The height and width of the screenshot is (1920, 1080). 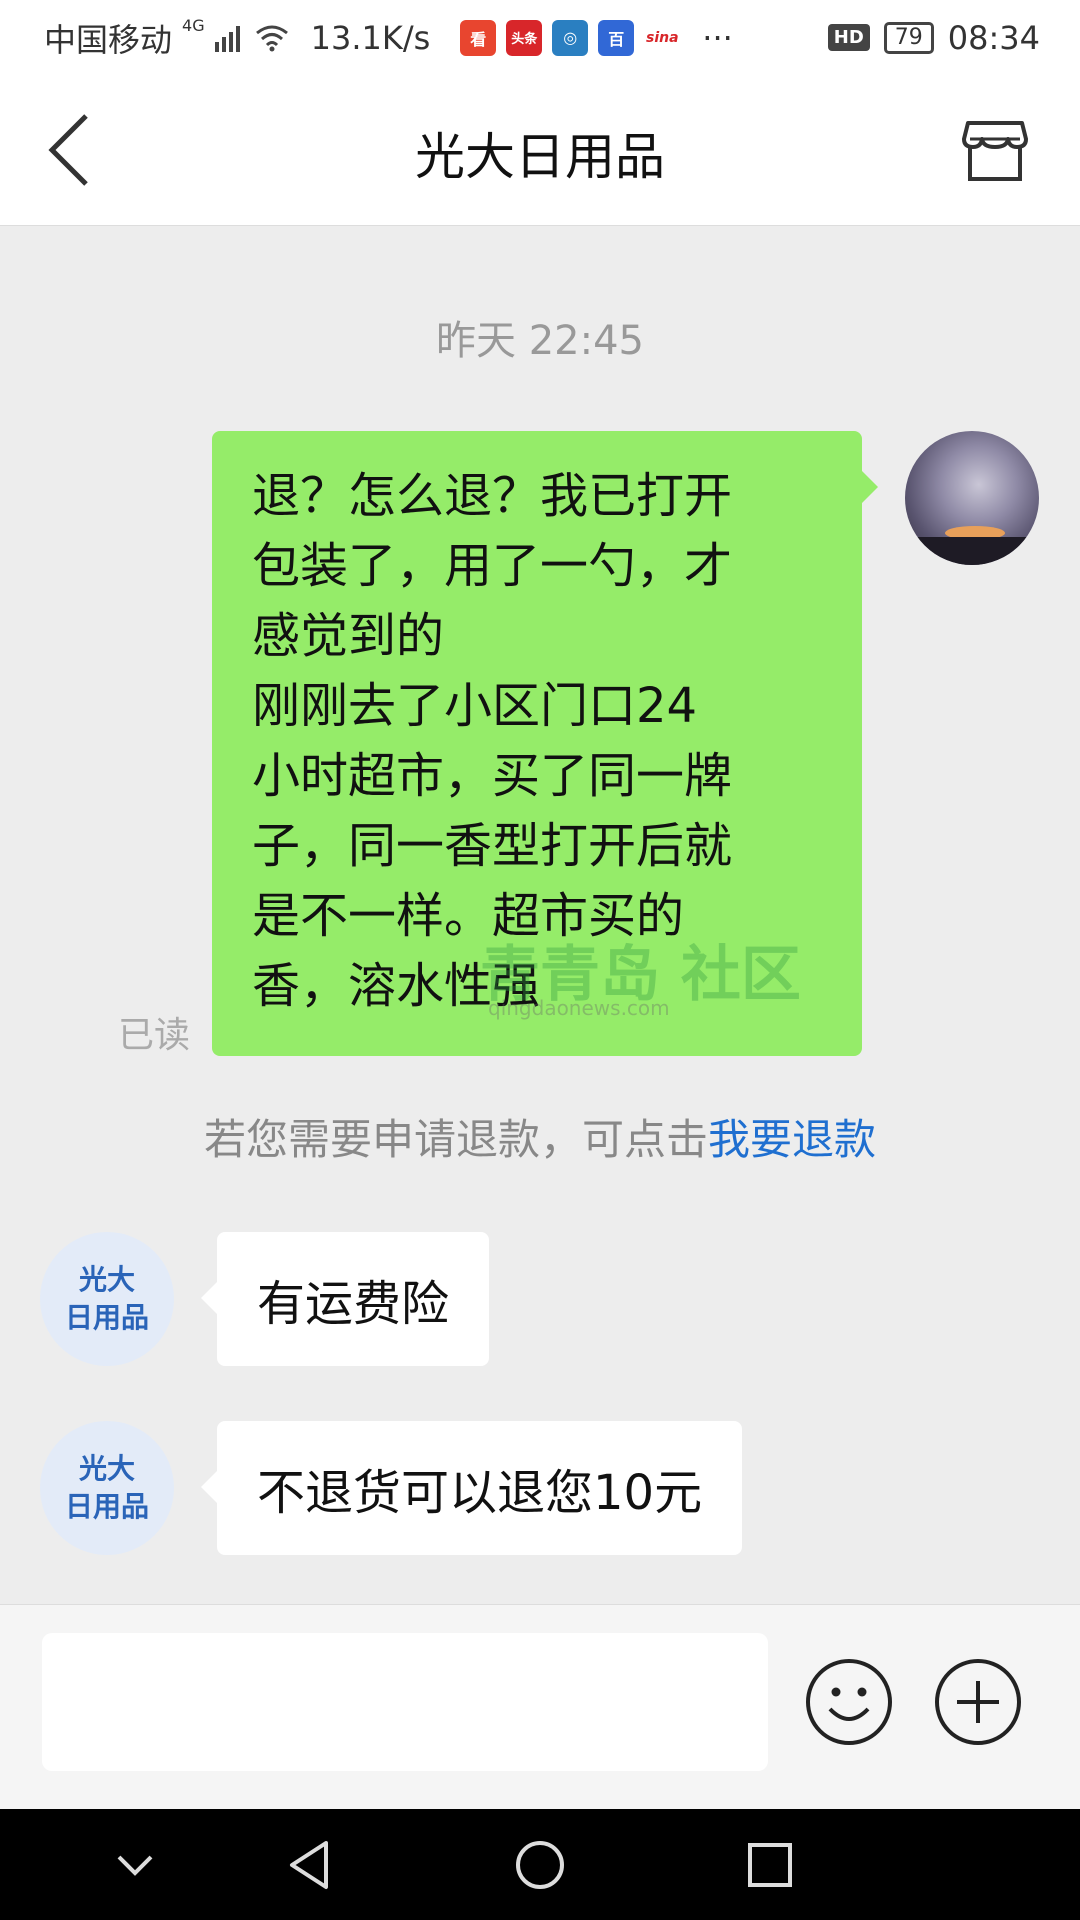 What do you see at coordinates (405, 1702) in the screenshot?
I see `message-input` at bounding box center [405, 1702].